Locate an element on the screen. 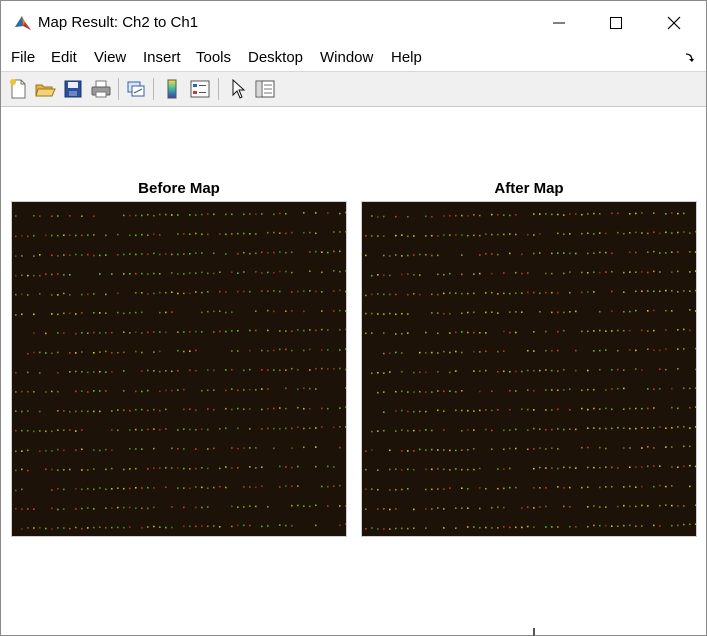 This screenshot has height=636, width=707. menu-view: View is located at coordinates (110, 57).